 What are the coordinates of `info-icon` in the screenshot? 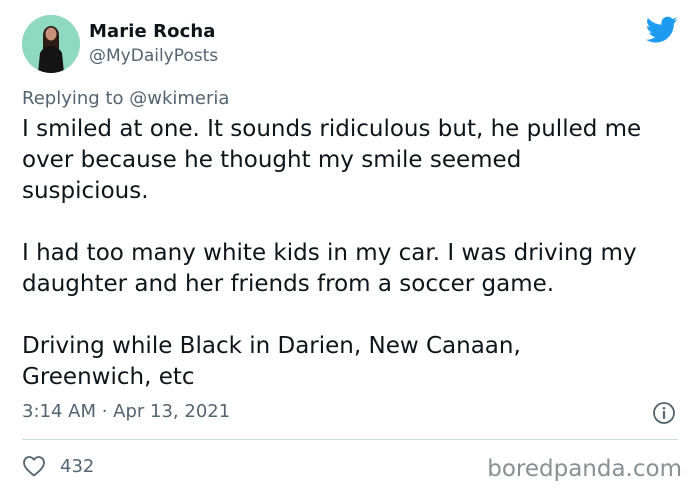 It's located at (664, 413).